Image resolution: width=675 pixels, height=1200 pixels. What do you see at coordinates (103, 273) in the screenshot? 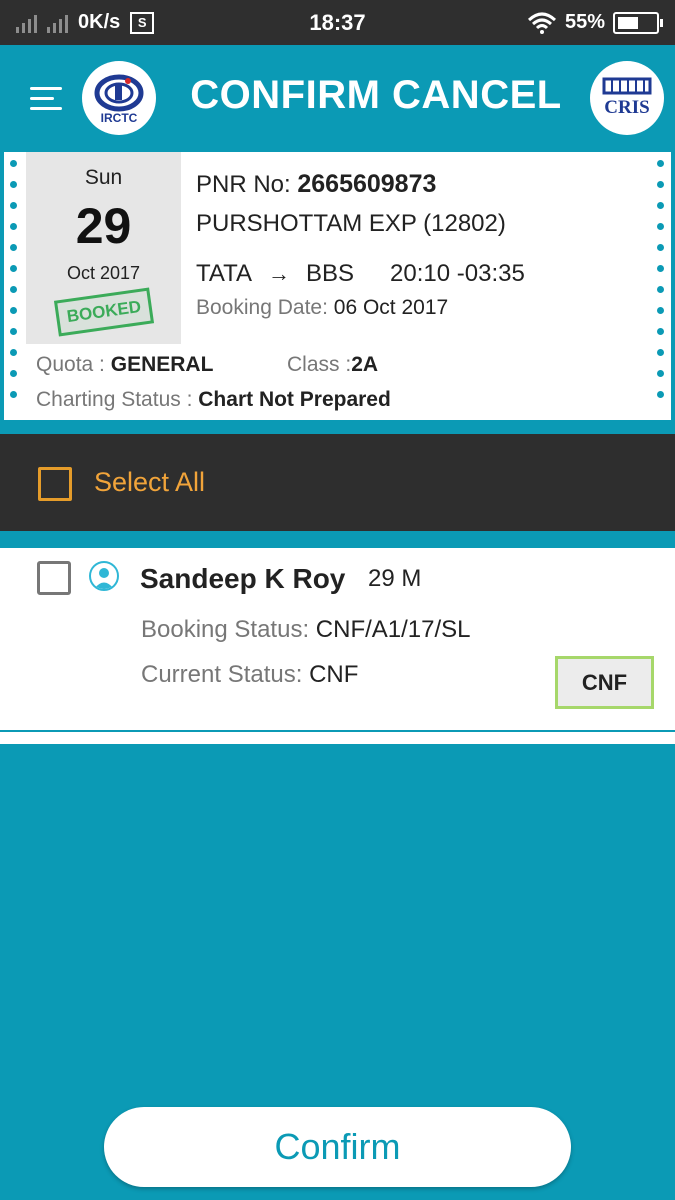
I see `journey-month-year: Oct 2017` at bounding box center [103, 273].